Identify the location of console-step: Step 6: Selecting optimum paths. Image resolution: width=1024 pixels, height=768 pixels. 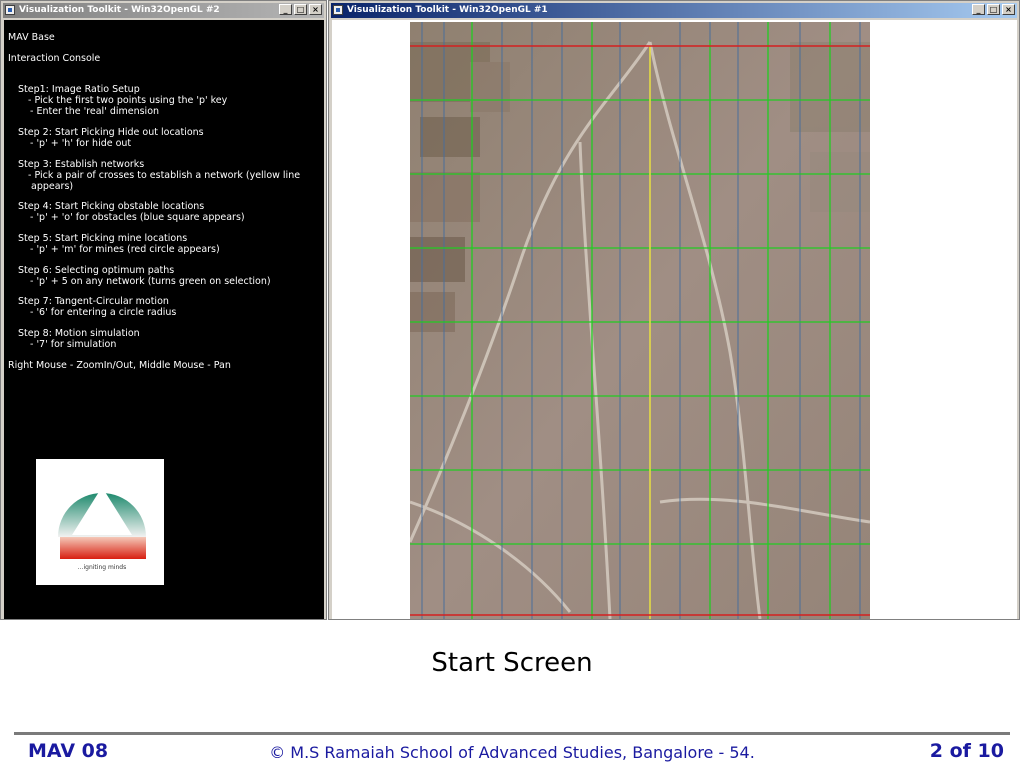
(96, 270).